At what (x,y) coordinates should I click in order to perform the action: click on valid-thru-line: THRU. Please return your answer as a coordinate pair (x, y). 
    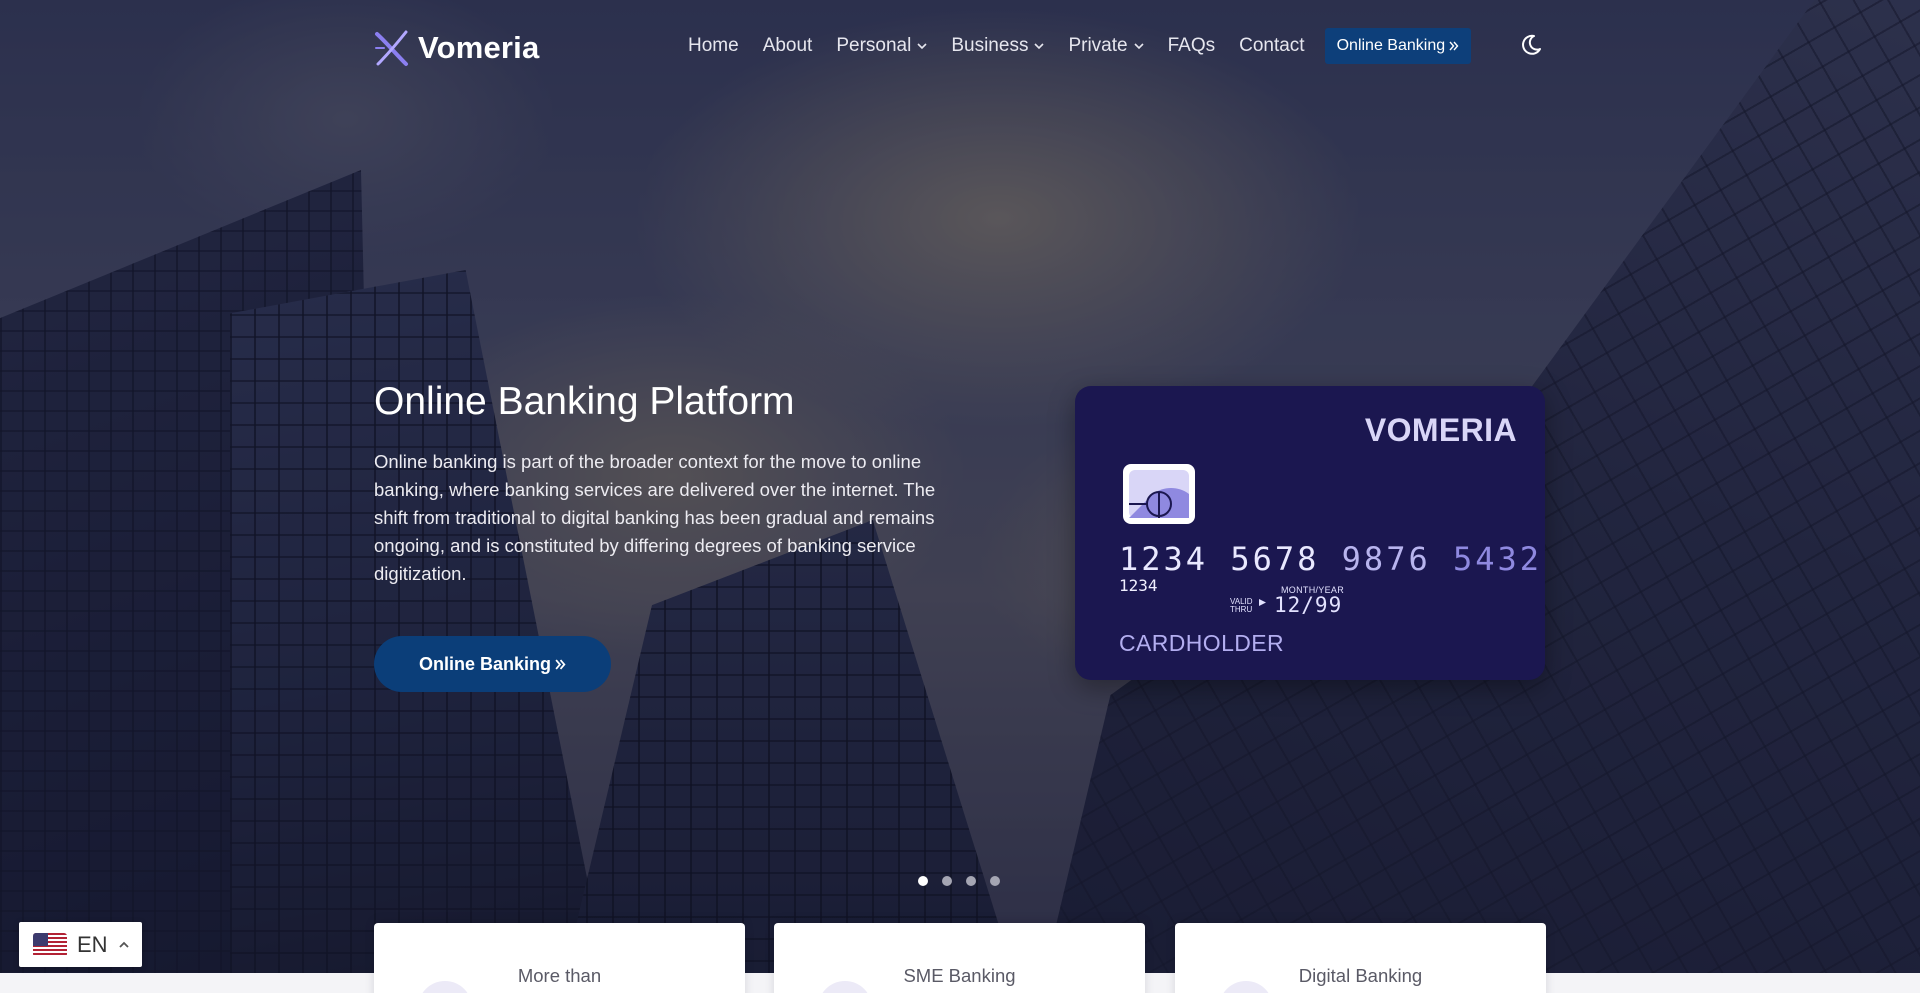
    Looking at the image, I should click on (1241, 609).